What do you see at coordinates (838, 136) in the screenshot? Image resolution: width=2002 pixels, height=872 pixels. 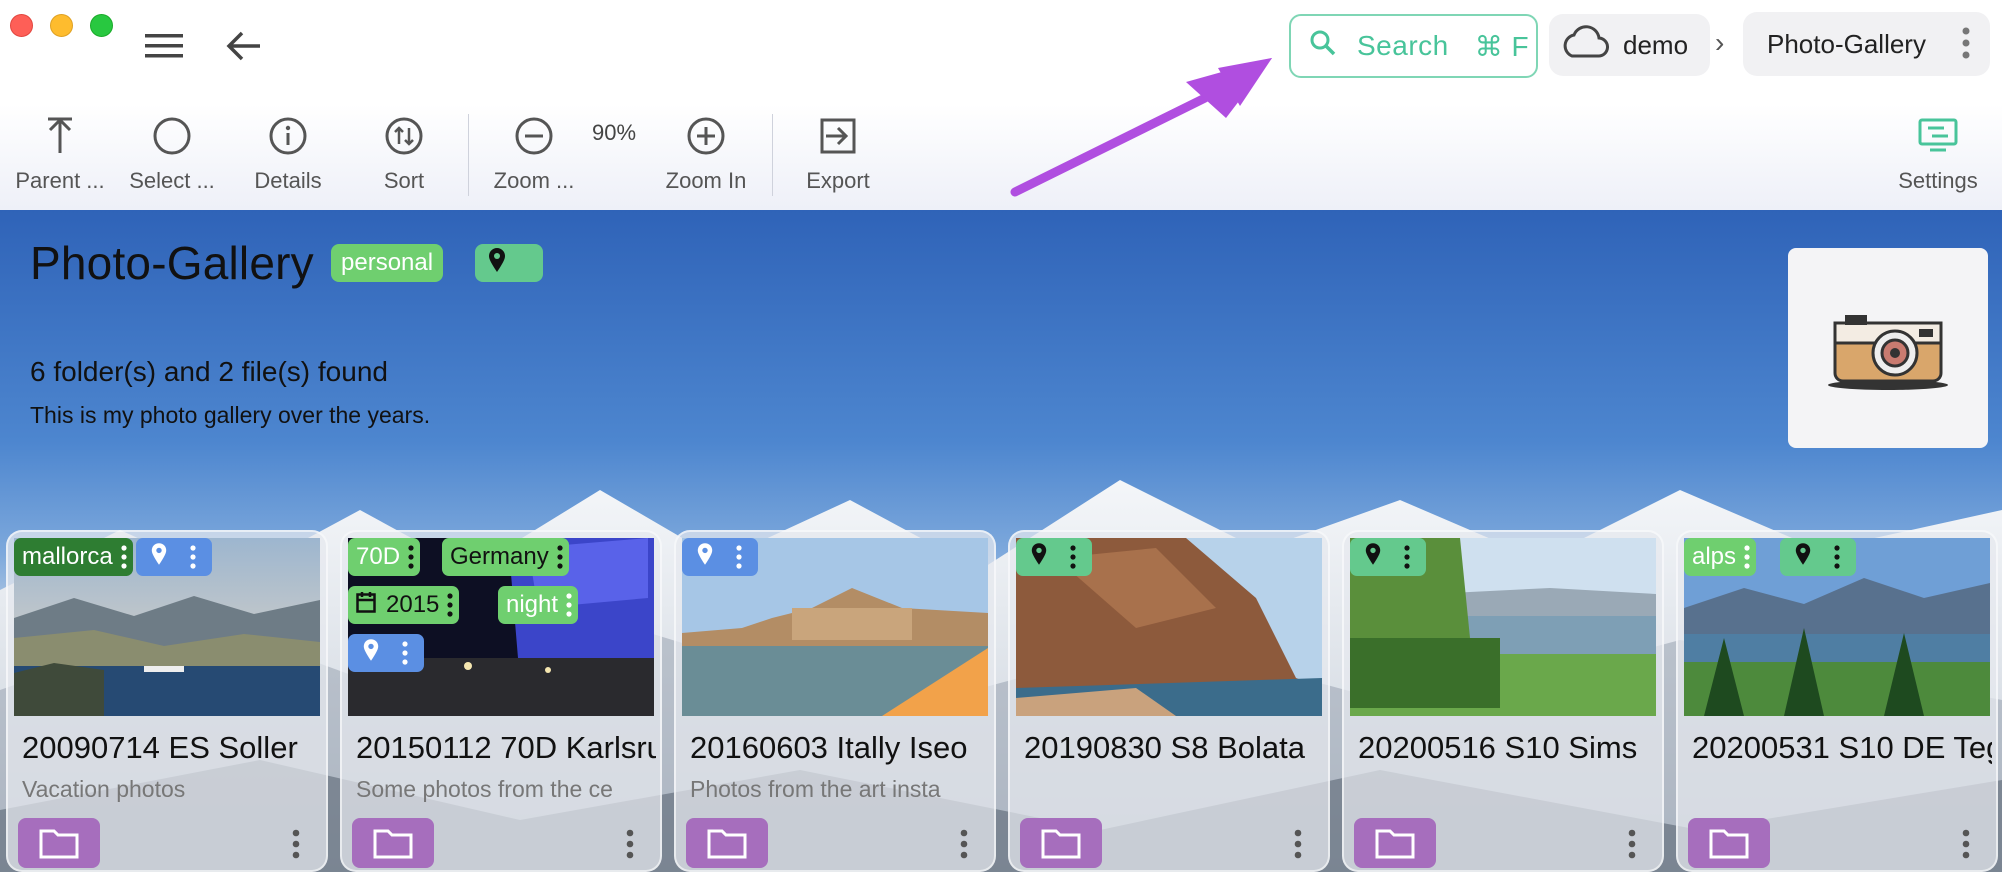 I see `export-icon` at bounding box center [838, 136].